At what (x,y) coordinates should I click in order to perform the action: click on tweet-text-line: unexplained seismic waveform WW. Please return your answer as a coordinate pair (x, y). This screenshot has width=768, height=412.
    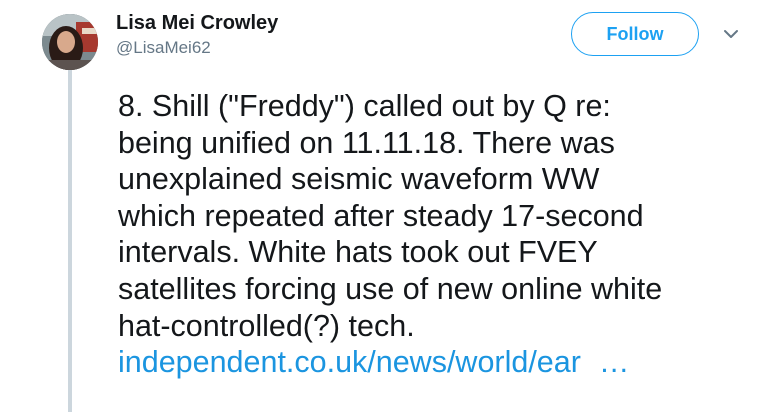
    Looking at the image, I should click on (359, 179).